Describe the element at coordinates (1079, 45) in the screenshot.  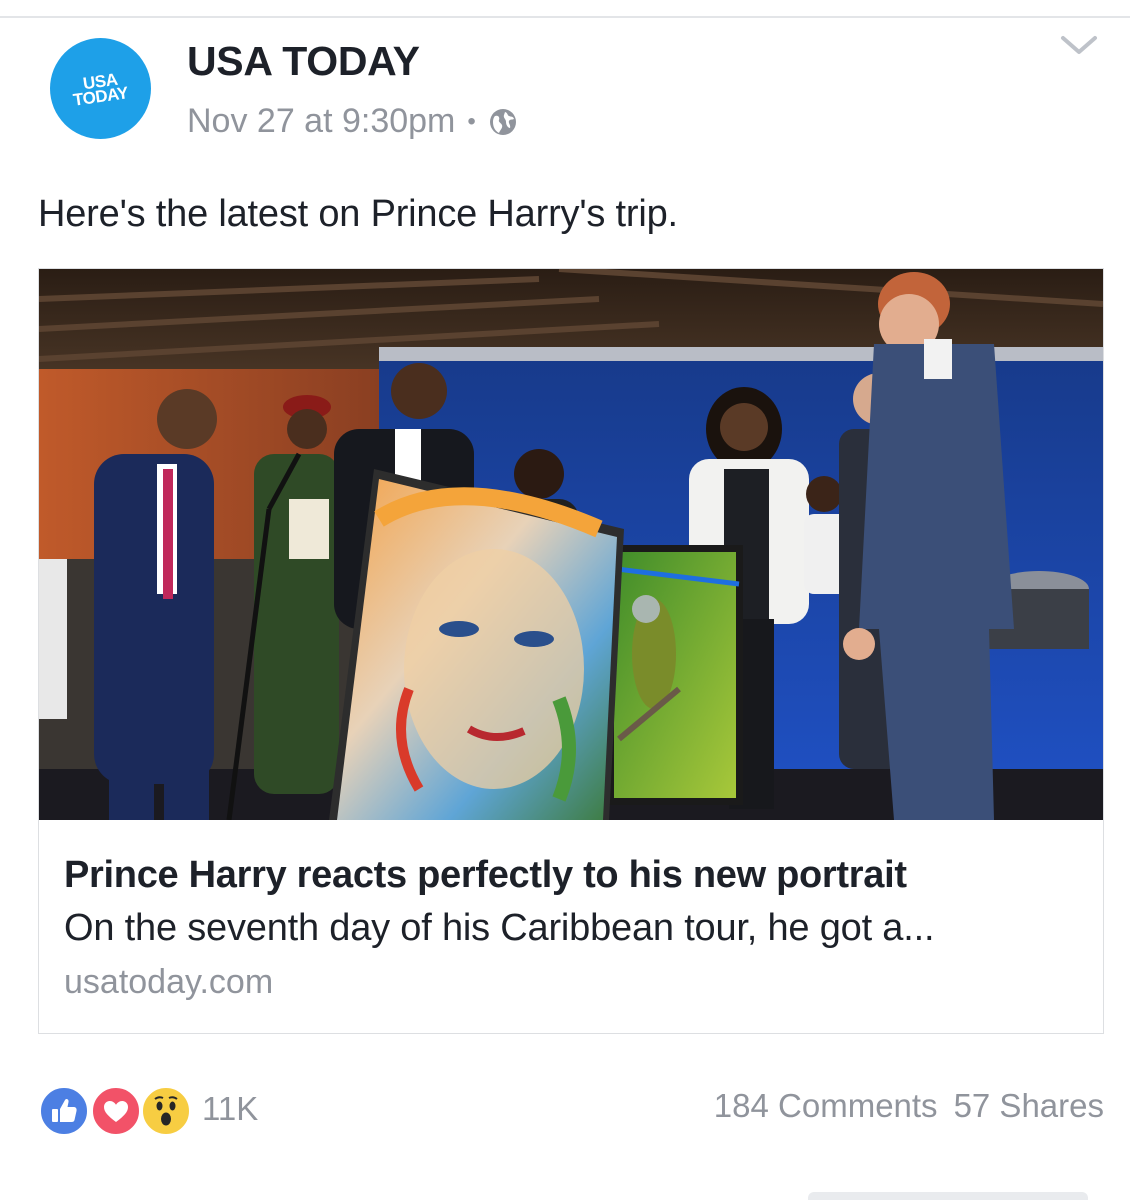
I see `chevron-down-icon` at that location.